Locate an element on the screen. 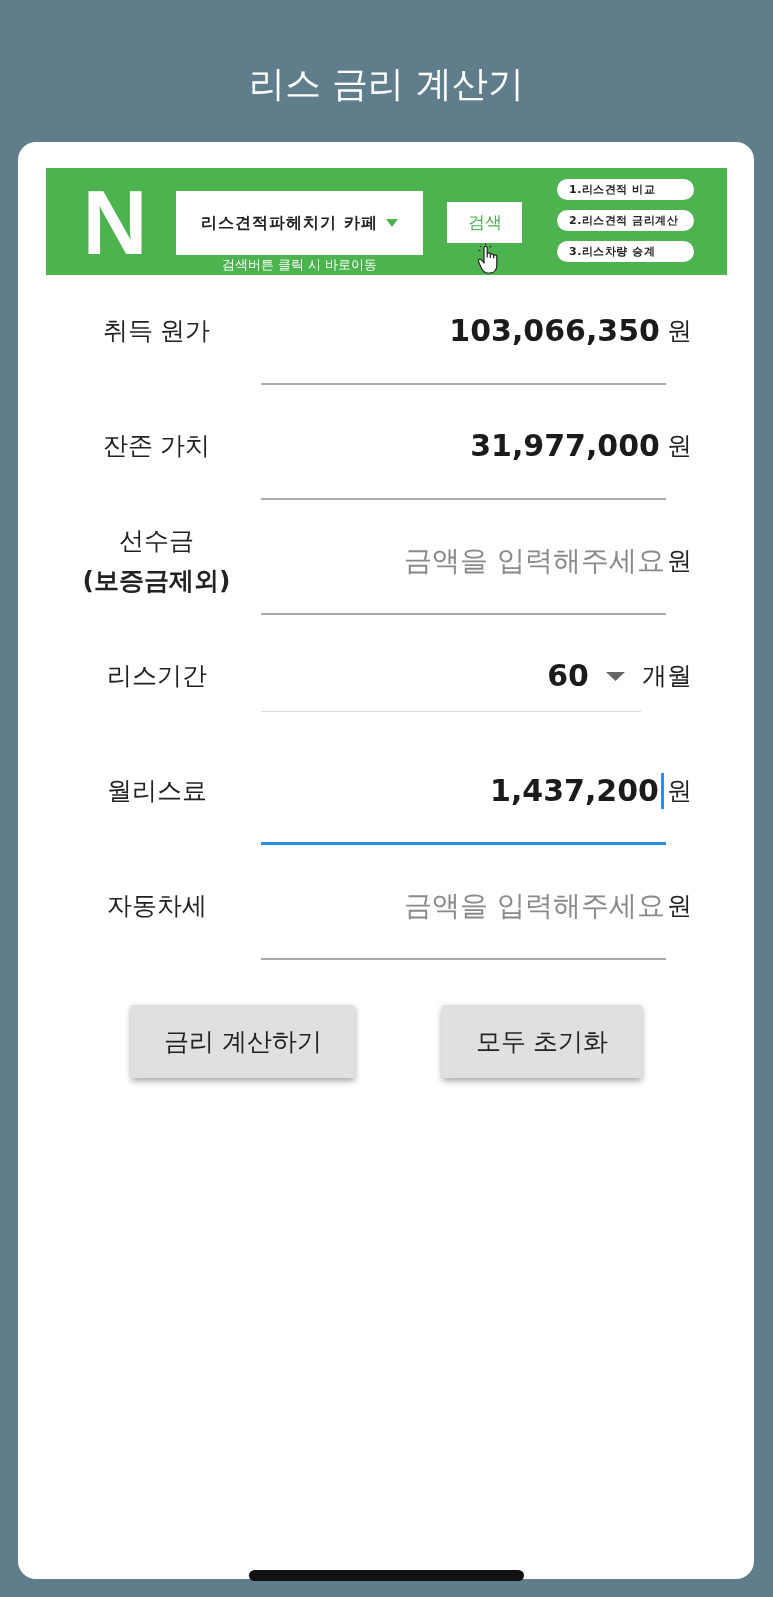 This screenshot has height=1597, width=773. field-label: 월리스료 is located at coordinates (156, 791).